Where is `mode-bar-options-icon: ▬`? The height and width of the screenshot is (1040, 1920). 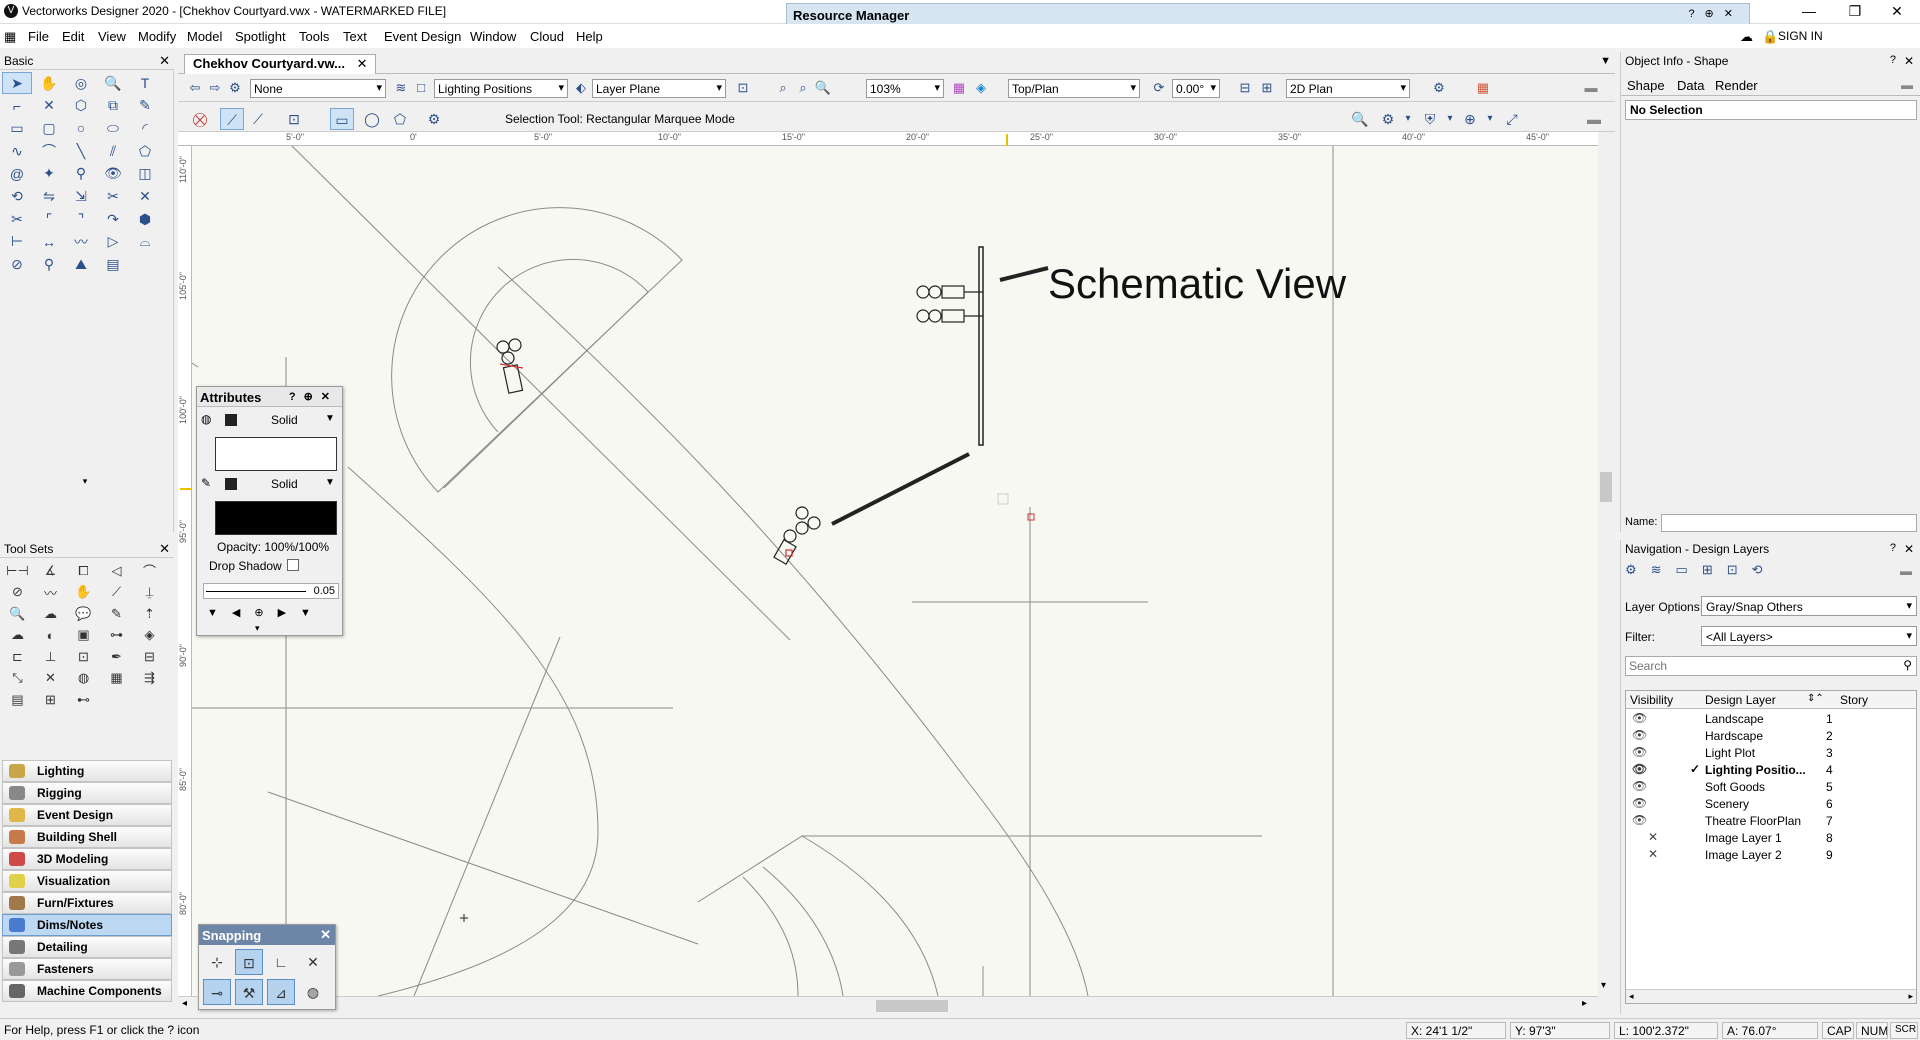 mode-bar-options-icon: ▬ is located at coordinates (1594, 119).